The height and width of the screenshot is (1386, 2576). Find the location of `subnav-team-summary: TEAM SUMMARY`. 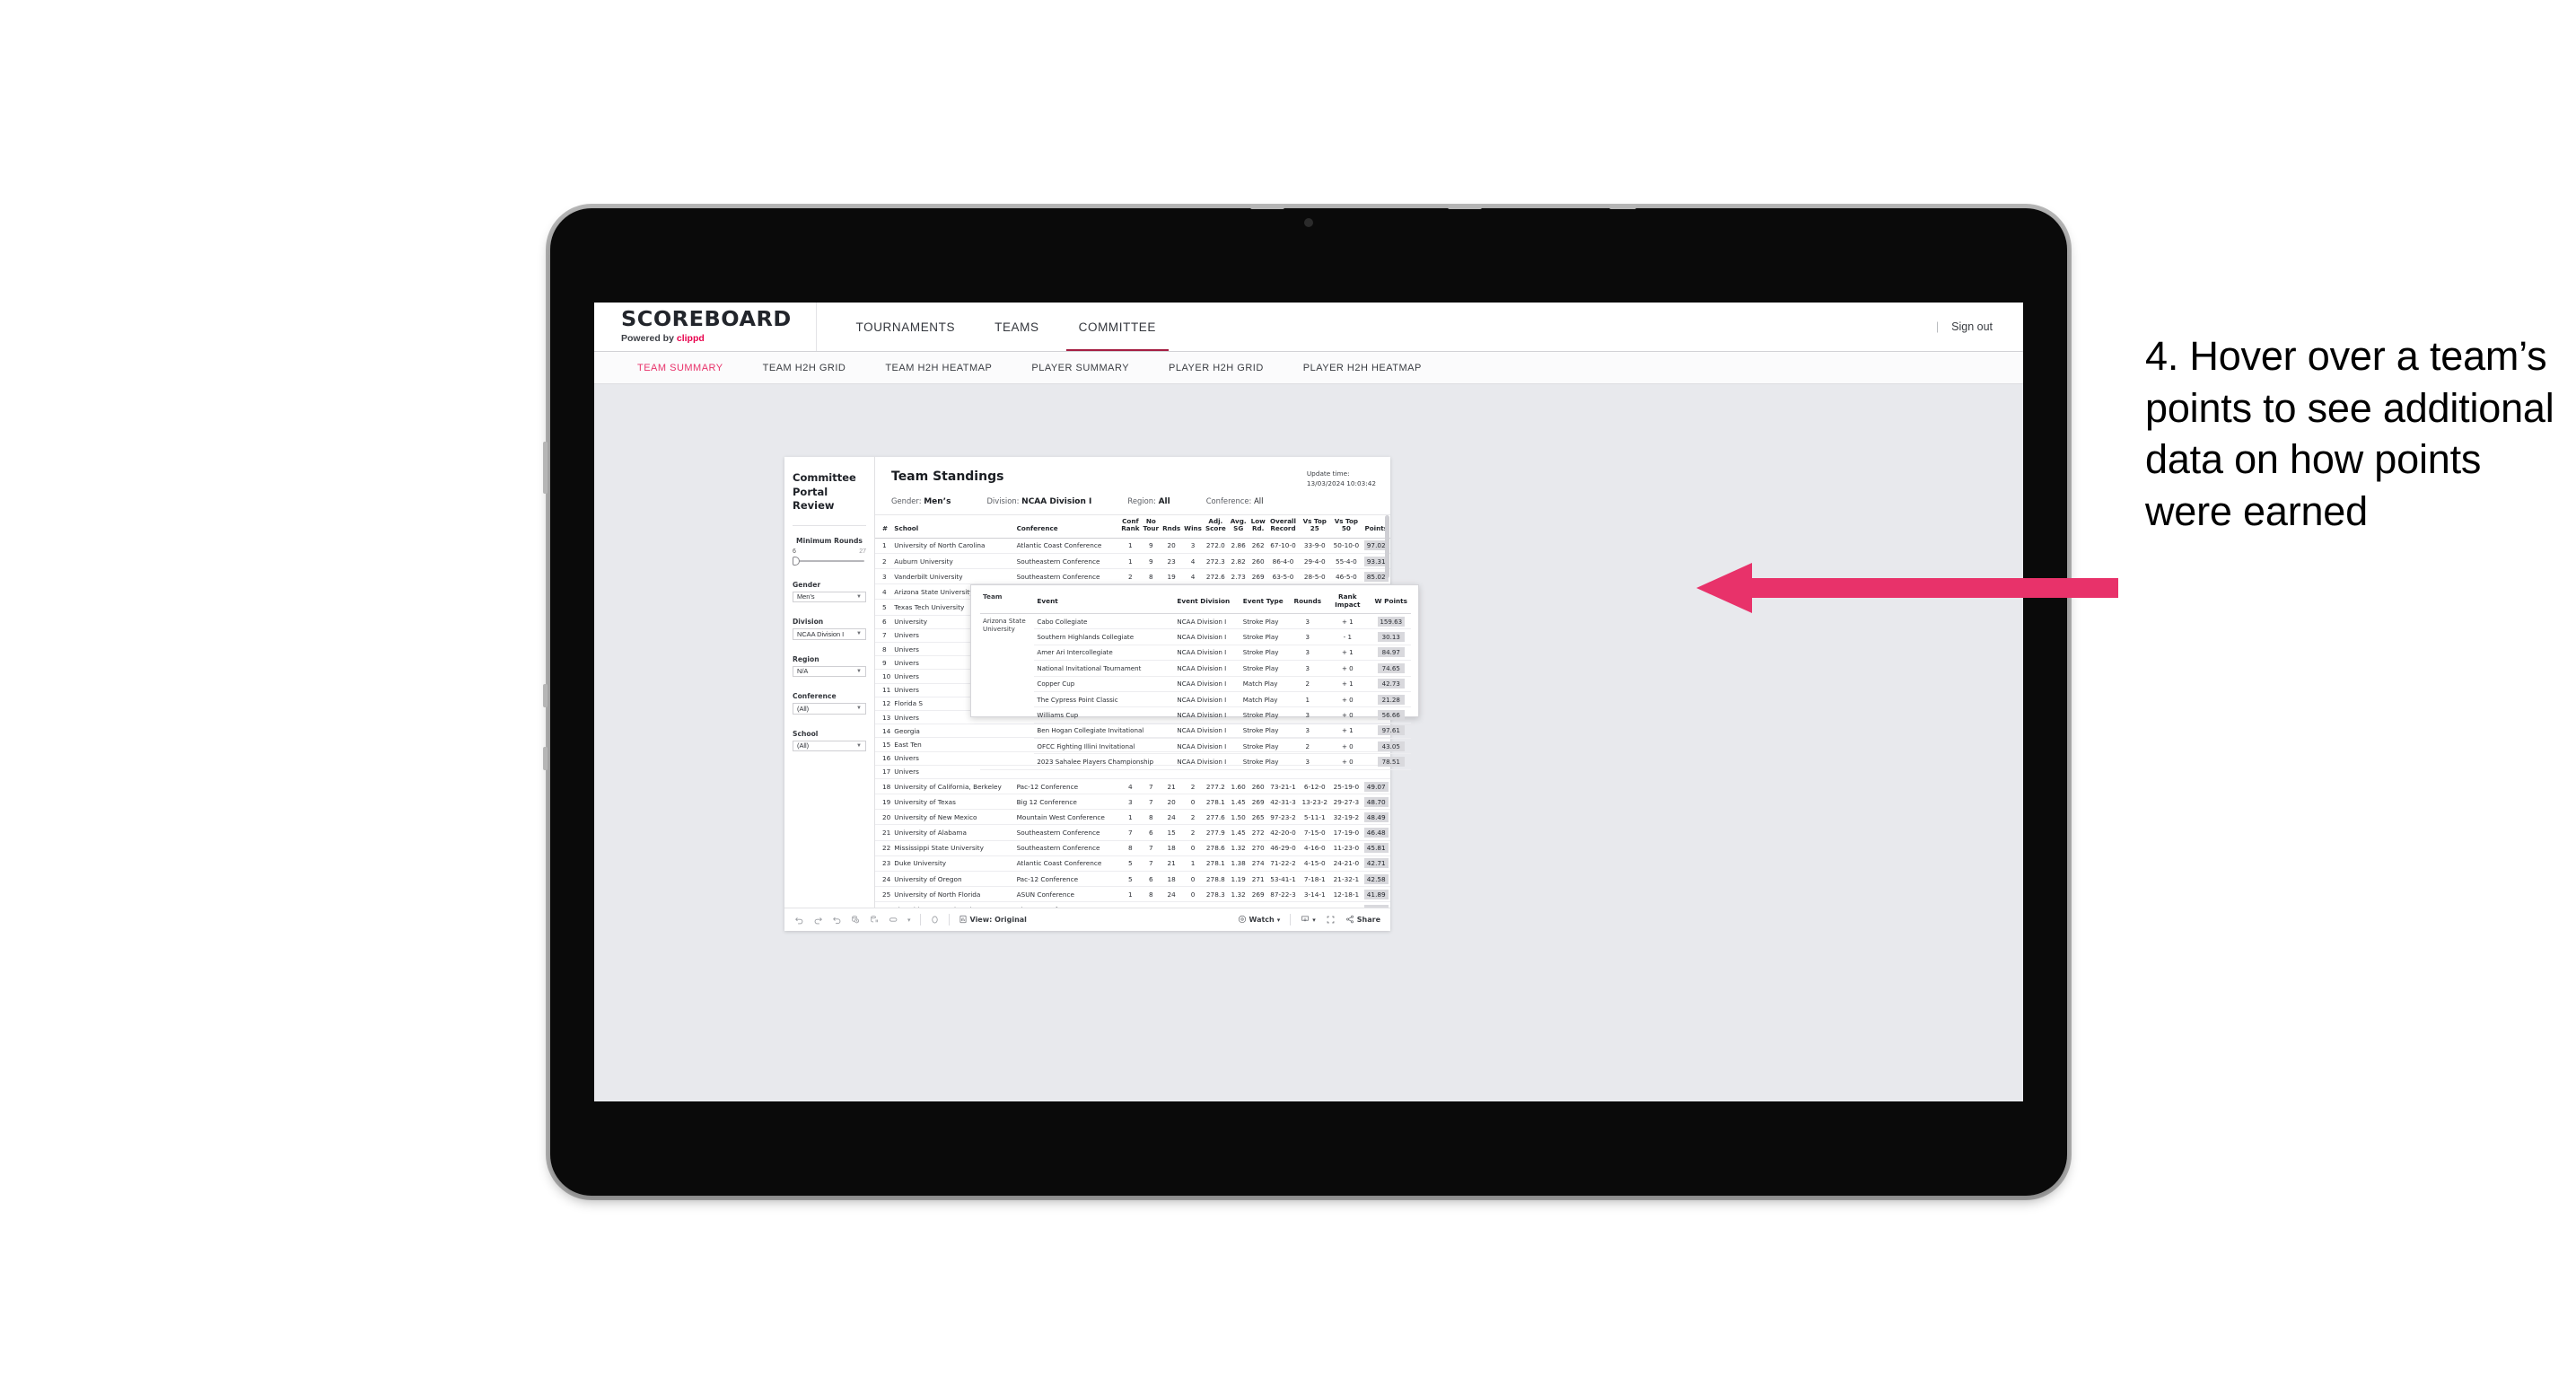

subnav-team-summary: TEAM SUMMARY is located at coordinates (680, 368).